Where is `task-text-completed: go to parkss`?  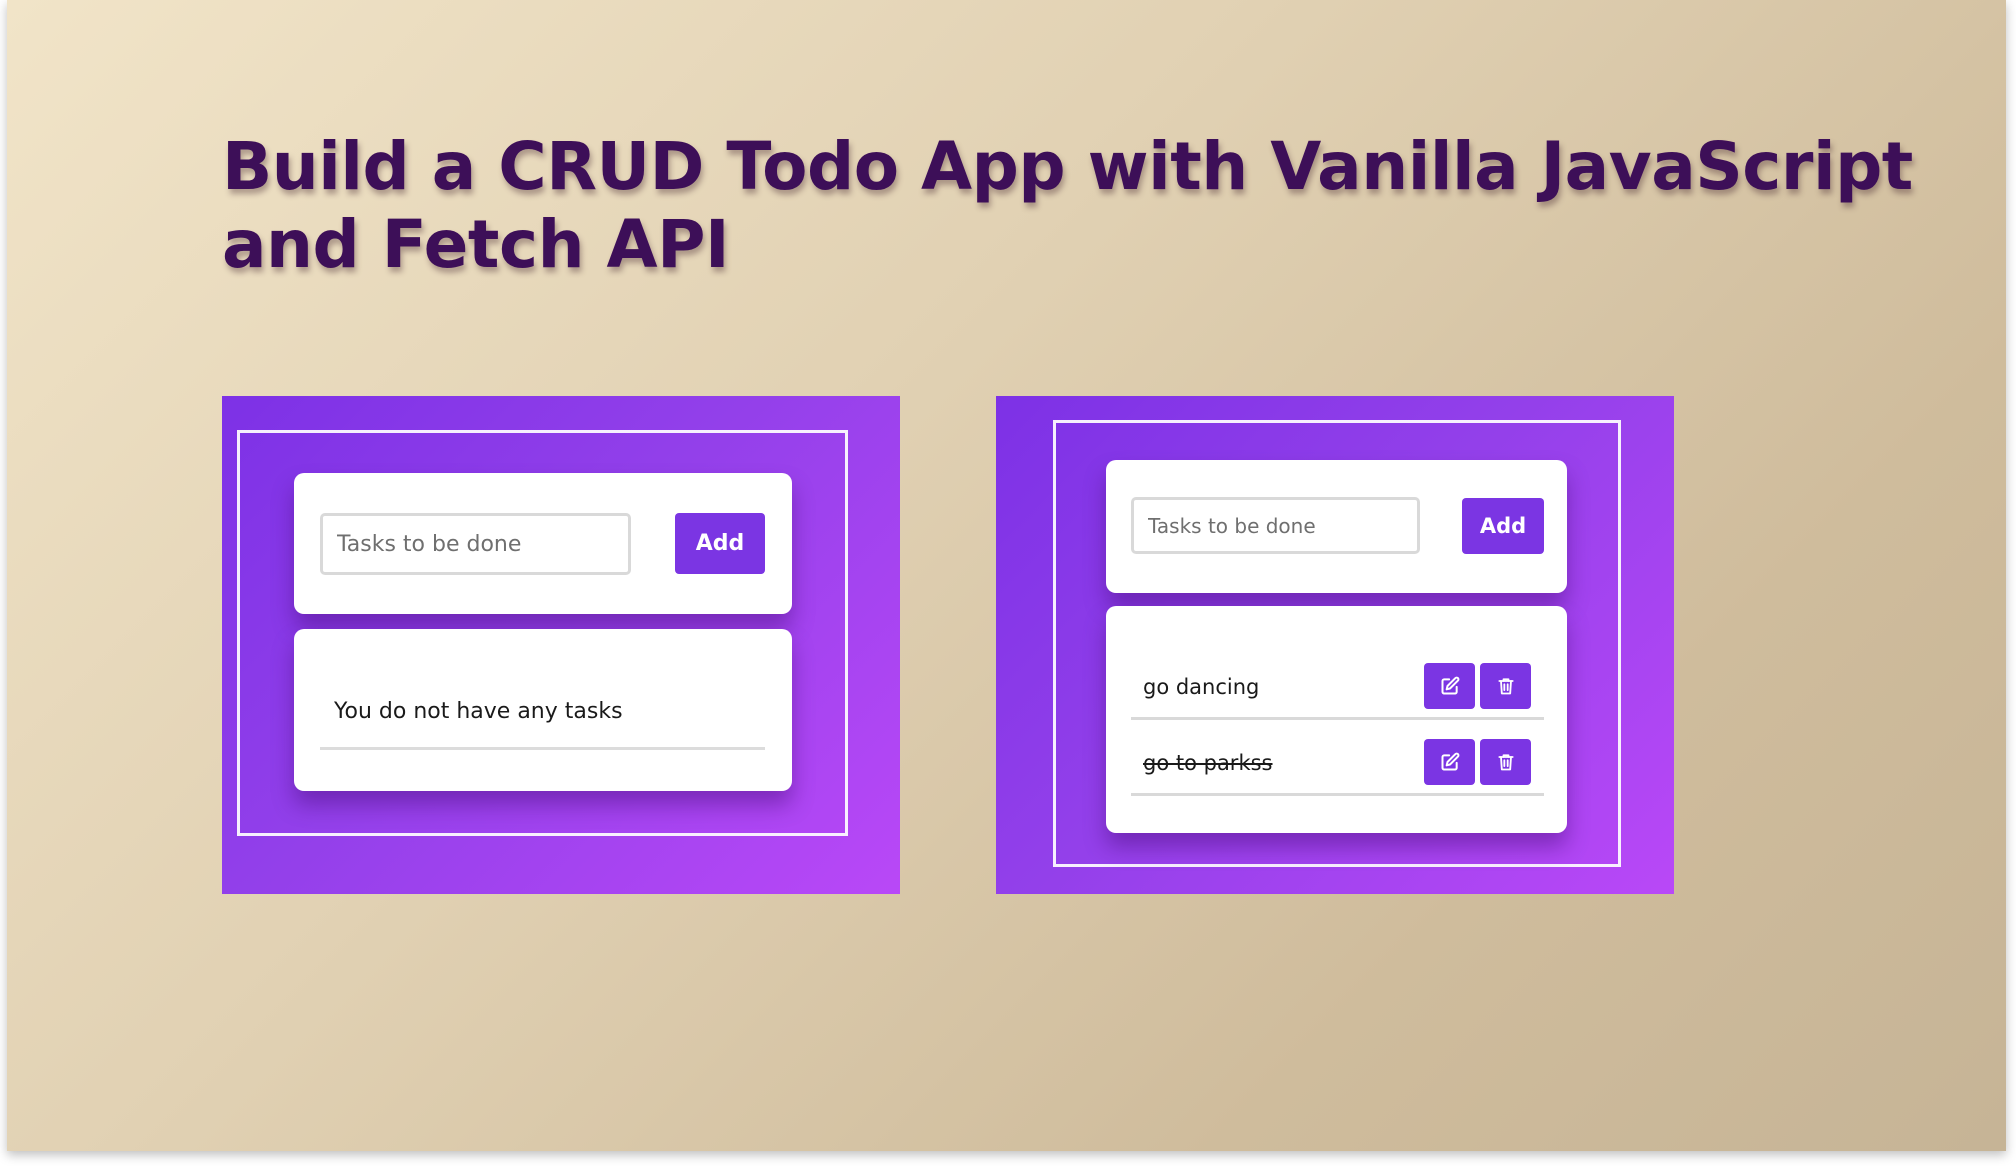
task-text-completed: go to parkss is located at coordinates (1208, 763).